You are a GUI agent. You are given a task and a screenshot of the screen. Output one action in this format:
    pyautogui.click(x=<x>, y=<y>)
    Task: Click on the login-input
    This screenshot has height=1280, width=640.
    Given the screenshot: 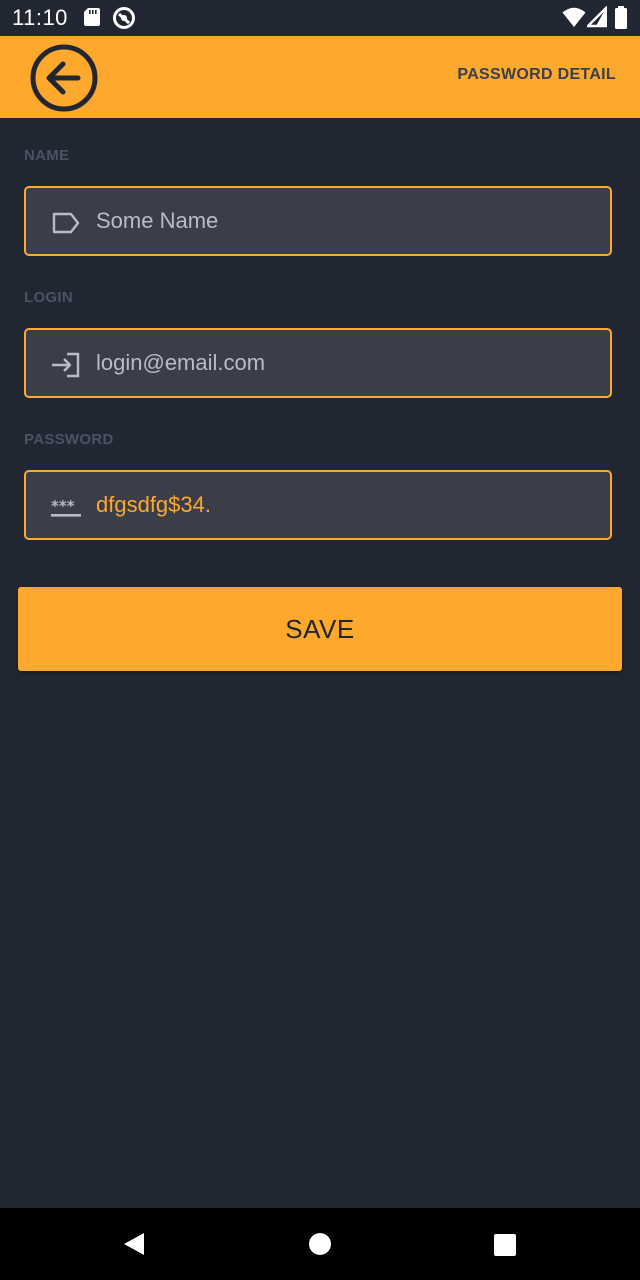 What is the action you would take?
    pyautogui.click(x=346, y=363)
    